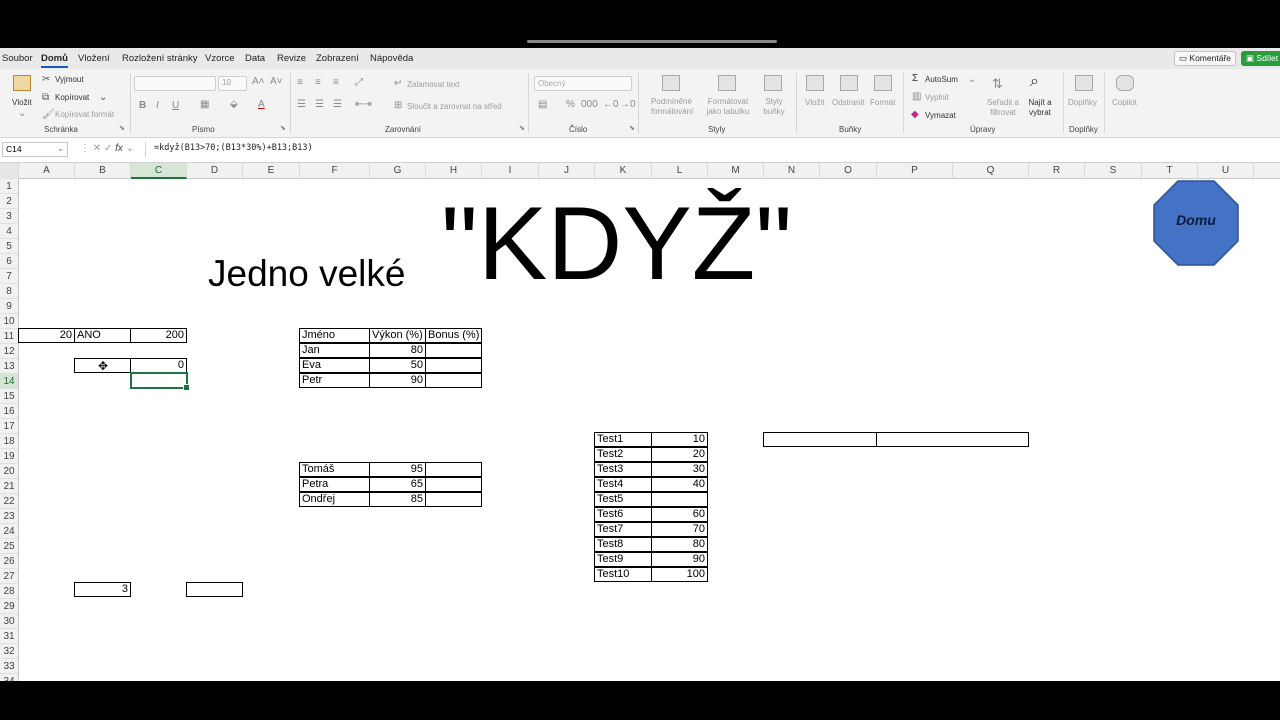 The width and height of the screenshot is (1280, 720). I want to click on name-box: C14 ⌄, so click(35, 149).